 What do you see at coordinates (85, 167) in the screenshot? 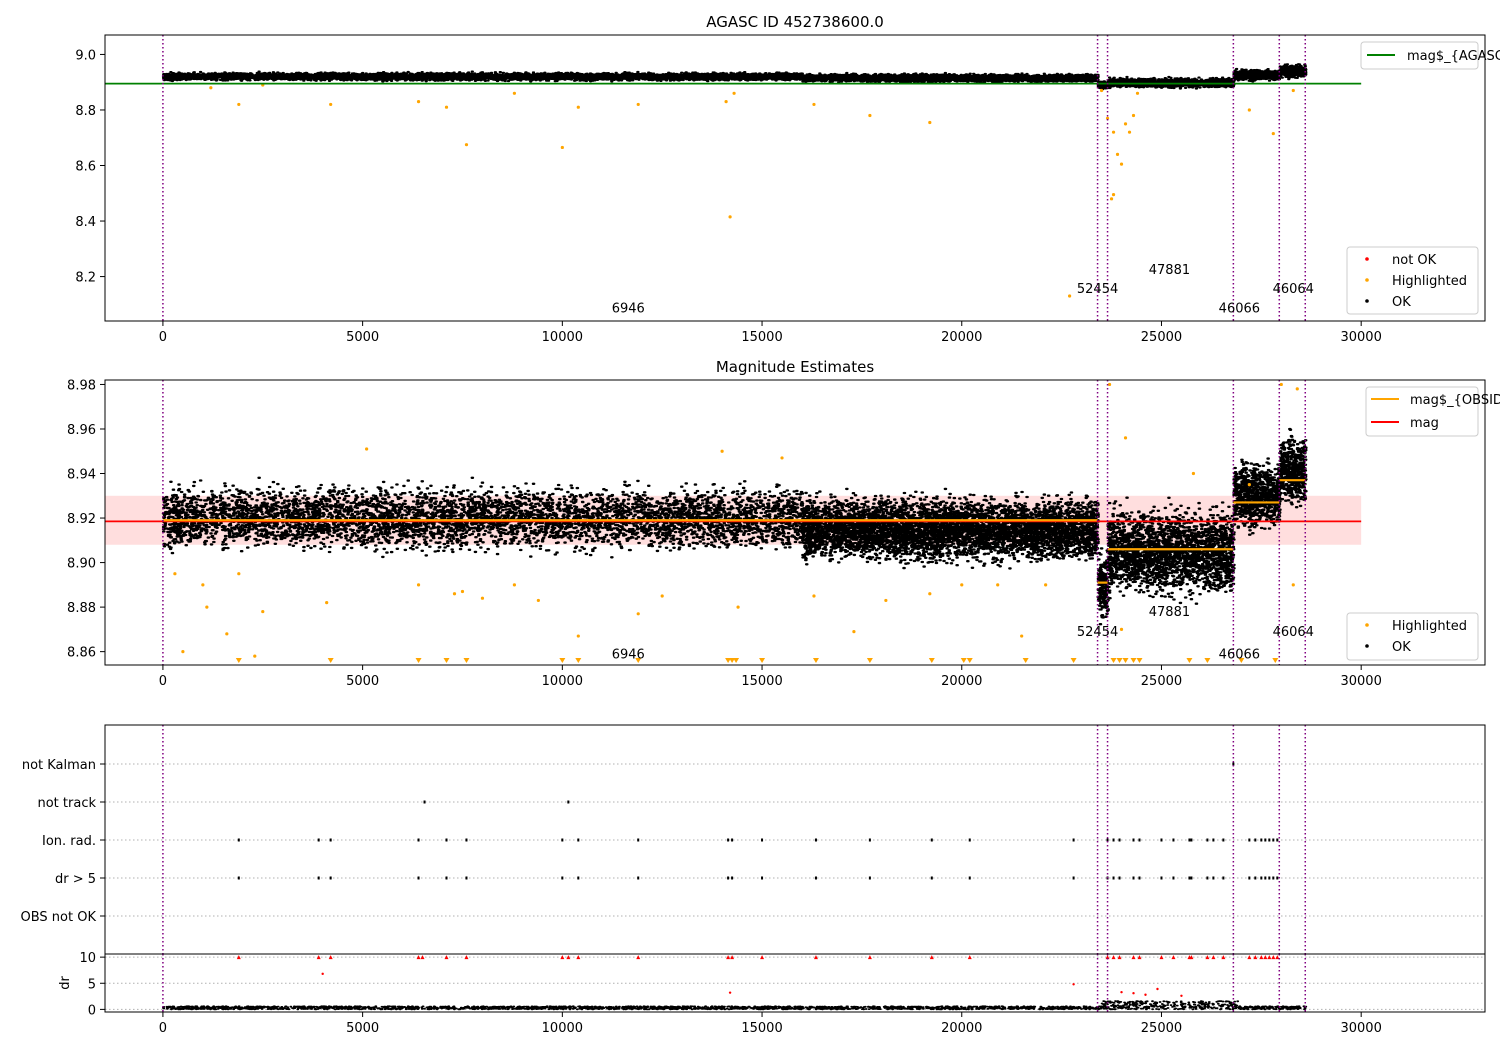
I see `y-tick-label: 8.6` at bounding box center [85, 167].